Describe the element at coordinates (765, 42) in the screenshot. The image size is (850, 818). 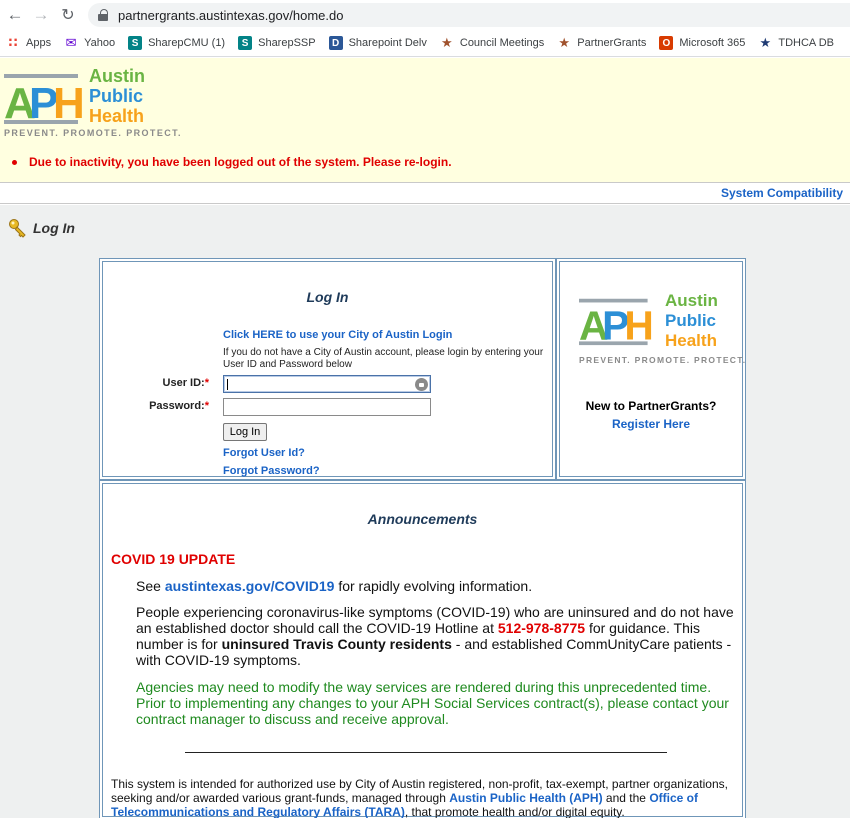
I see `star-badge-icon: ★` at that location.